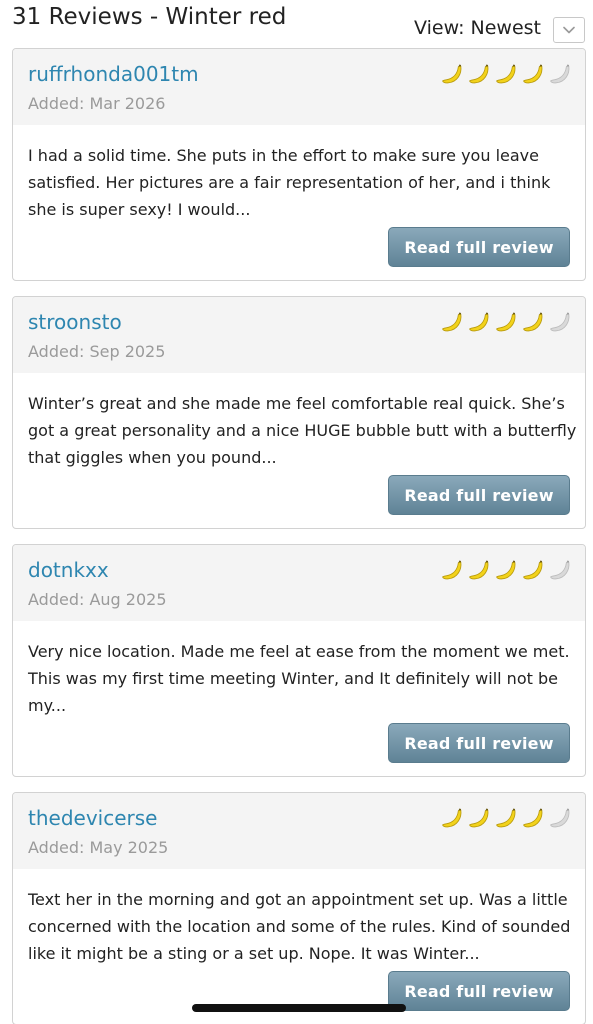 The image size is (593, 1024). I want to click on review-card-header: dotnkxx Added: Aug 2025, so click(299, 583).